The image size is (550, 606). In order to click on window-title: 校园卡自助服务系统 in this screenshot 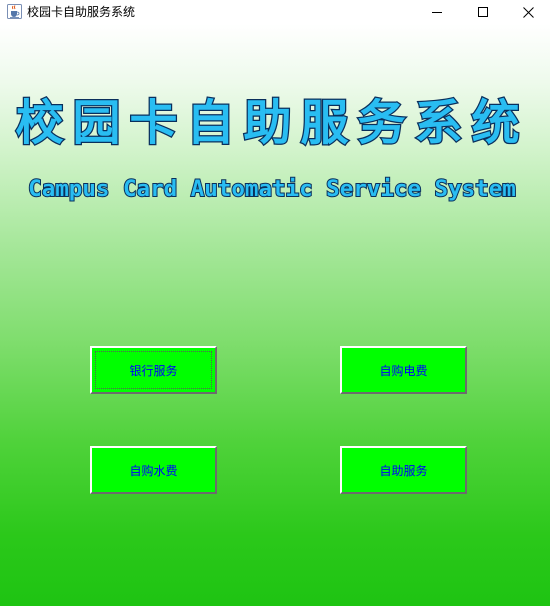, I will do `click(81, 12)`.